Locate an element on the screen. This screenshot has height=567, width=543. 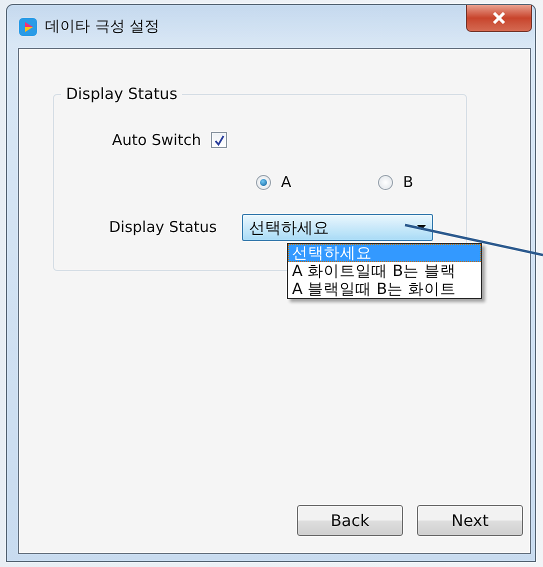
close-icon is located at coordinates (499, 18).